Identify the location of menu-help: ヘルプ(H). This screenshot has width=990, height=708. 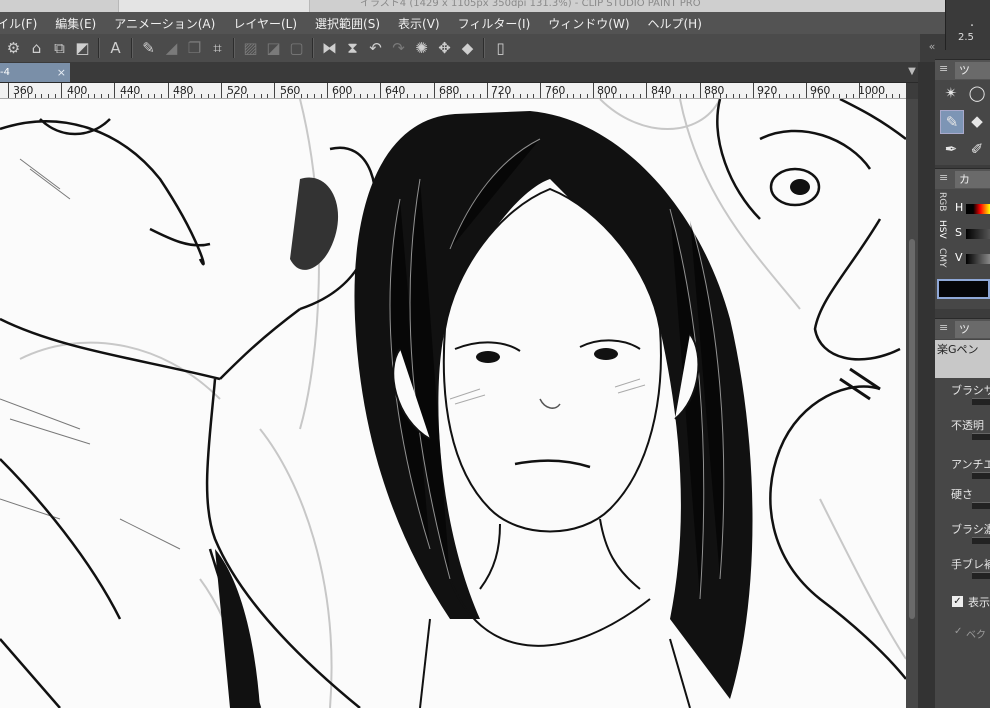
(675, 23).